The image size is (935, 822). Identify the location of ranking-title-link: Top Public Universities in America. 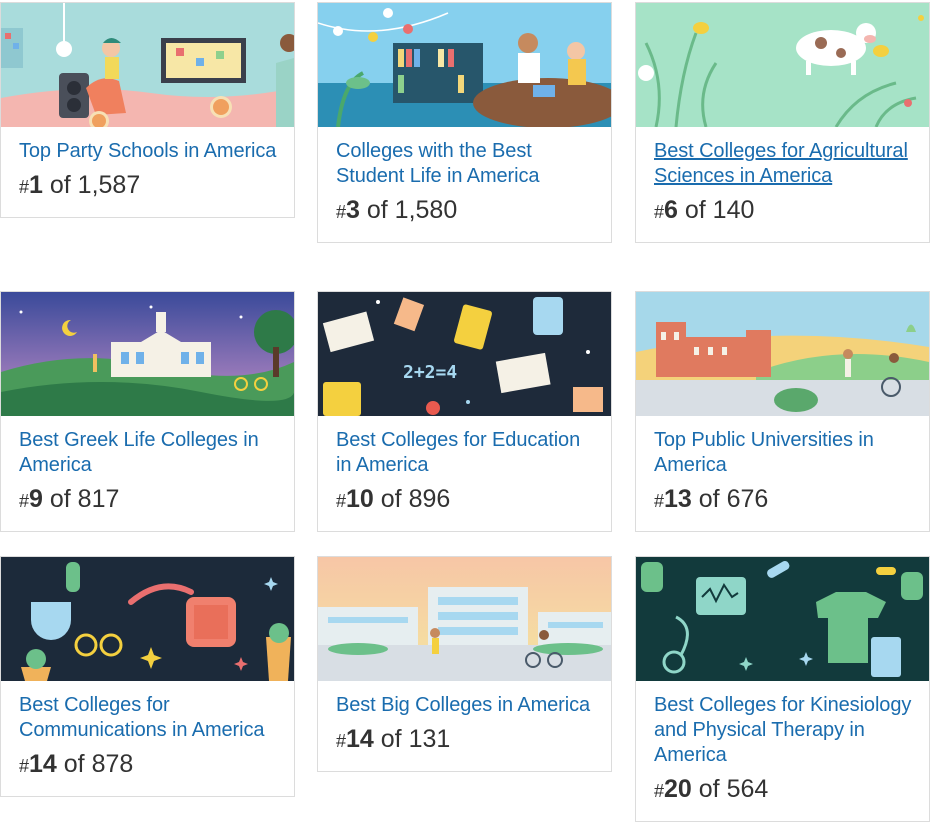
(783, 453).